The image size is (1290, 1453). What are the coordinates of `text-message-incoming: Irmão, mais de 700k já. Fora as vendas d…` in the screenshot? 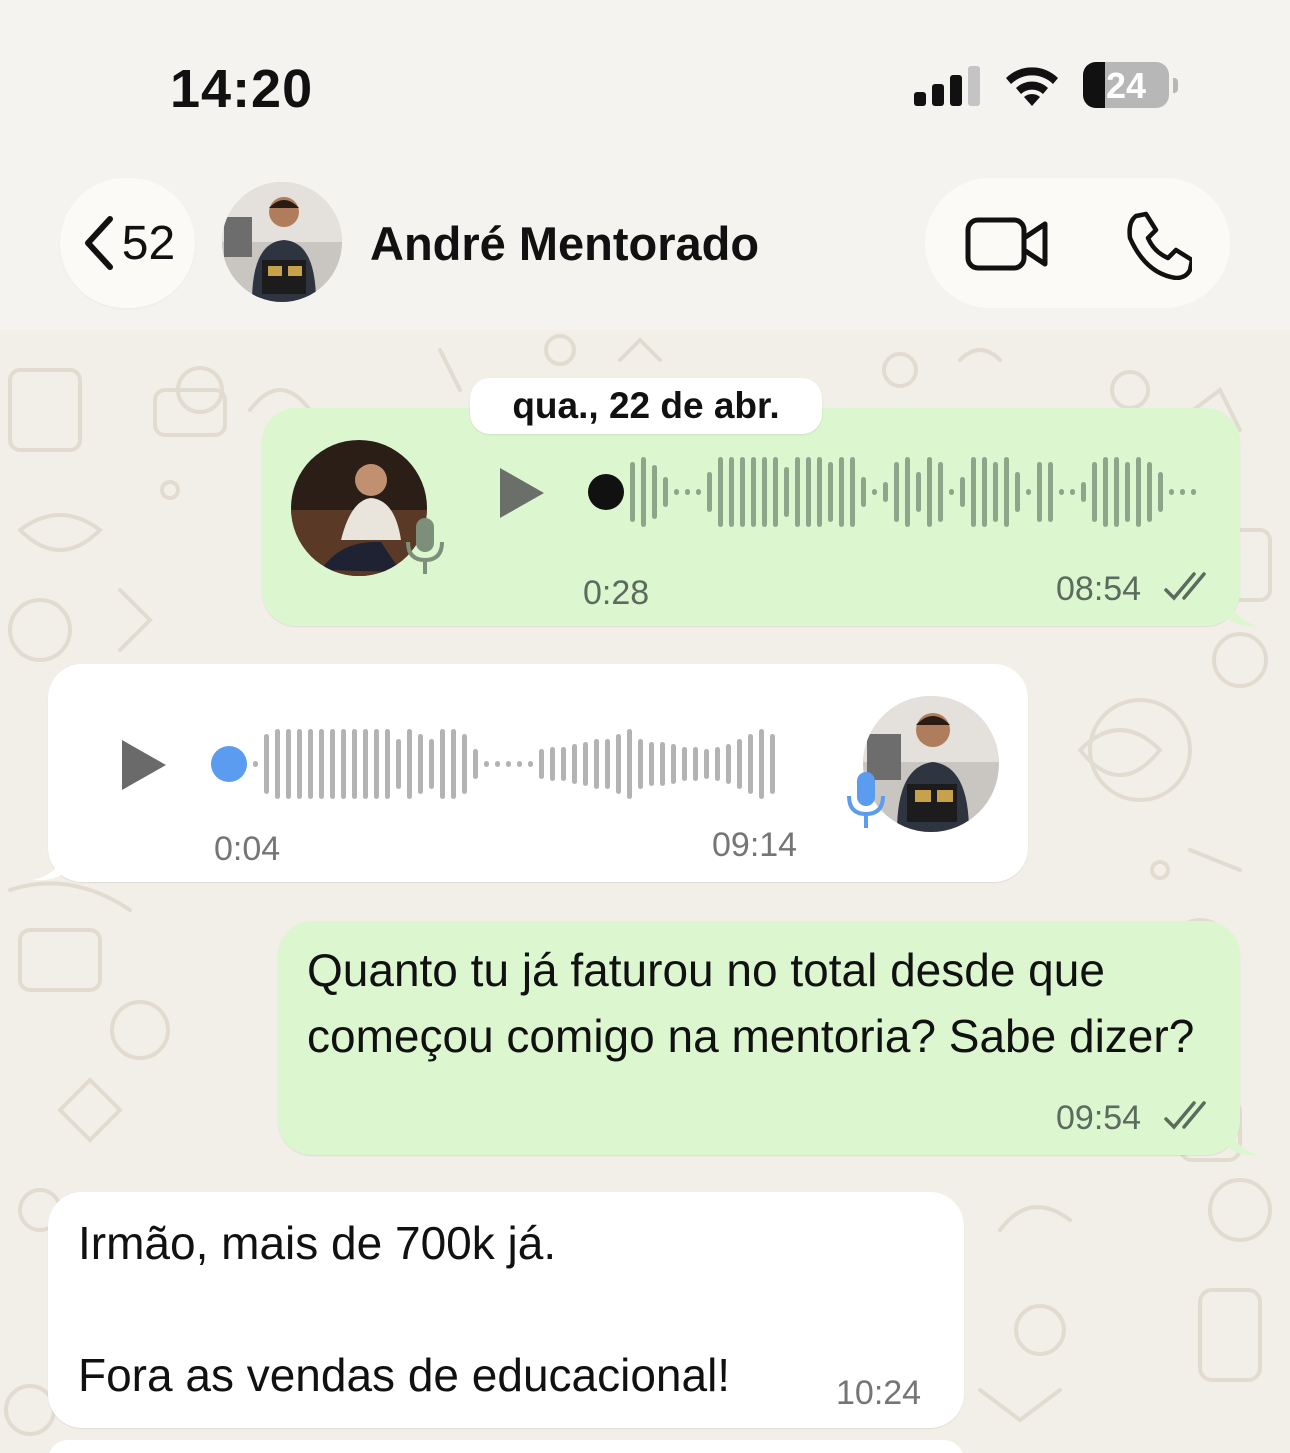 It's located at (506, 1310).